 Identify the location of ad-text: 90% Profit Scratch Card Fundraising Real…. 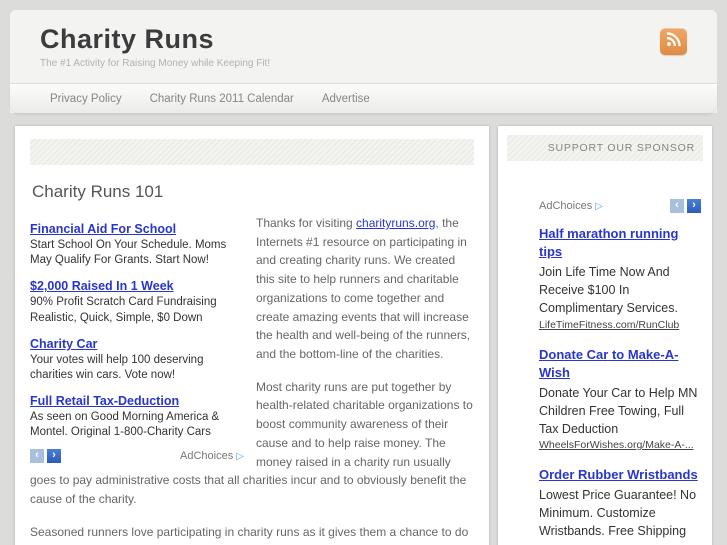
(123, 310).